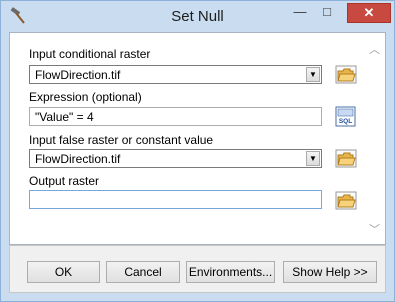  I want to click on expression-input: "Value" = 4, so click(175, 116).